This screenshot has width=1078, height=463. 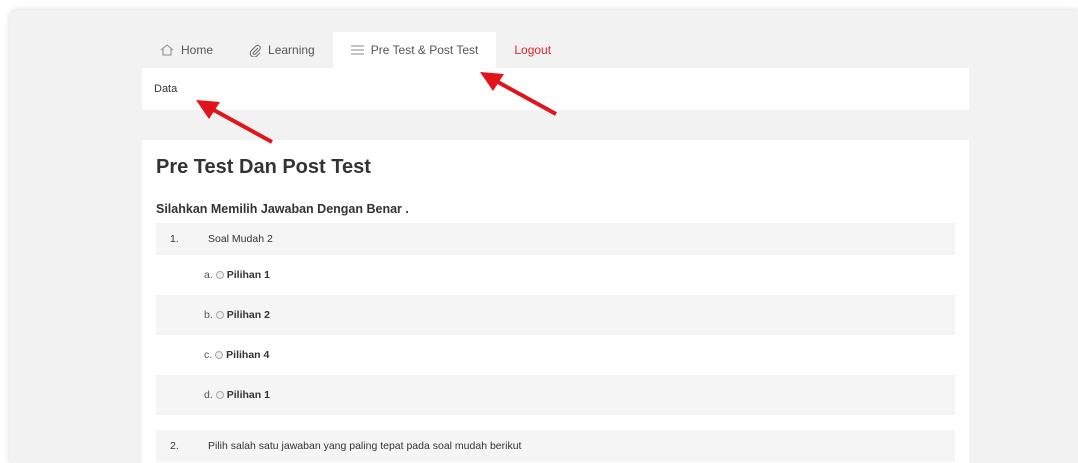 What do you see at coordinates (174, 446) in the screenshot?
I see `question-number: 2.` at bounding box center [174, 446].